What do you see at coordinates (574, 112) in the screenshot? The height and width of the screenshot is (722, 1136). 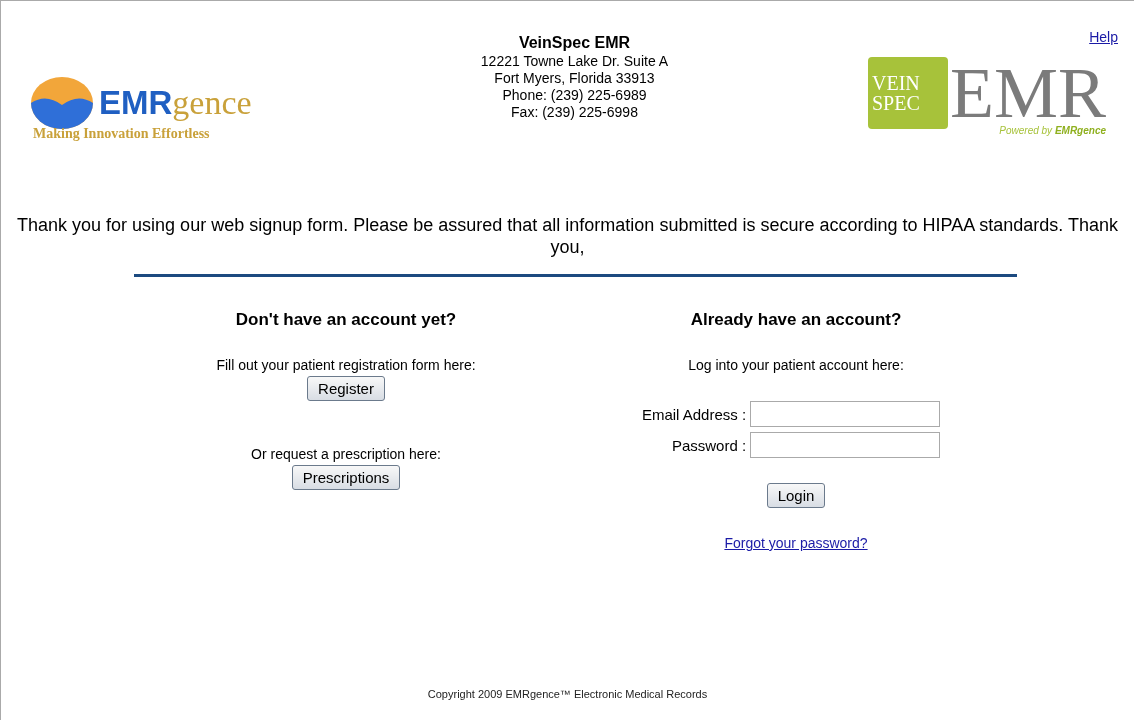 I see `clinic-address-line: Fax: (239) 225-6998` at bounding box center [574, 112].